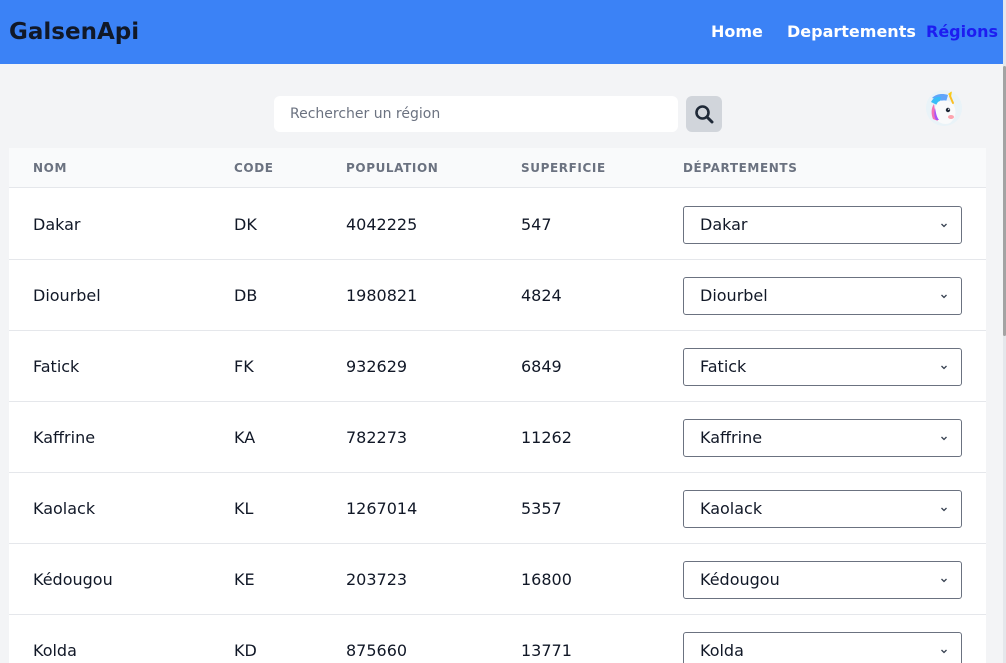  Describe the element at coordinates (497, 224) in the screenshot. I see `table-row: Dakar DK 4042225 547 Dakar` at that location.